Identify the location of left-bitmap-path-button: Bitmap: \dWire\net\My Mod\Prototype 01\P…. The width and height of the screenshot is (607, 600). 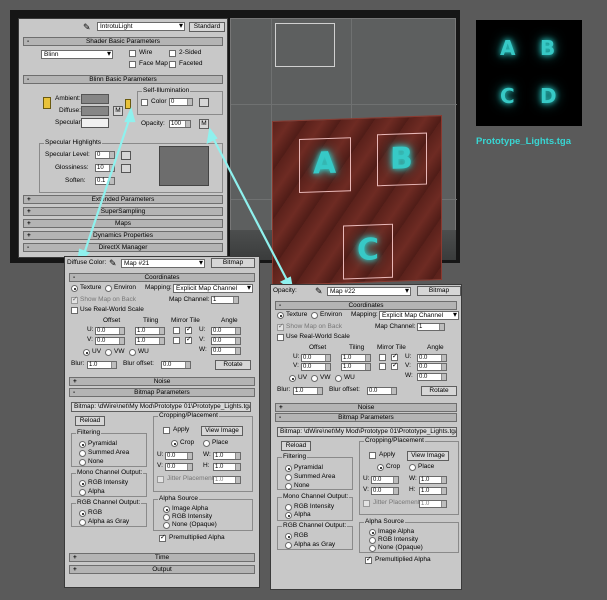
(161, 407).